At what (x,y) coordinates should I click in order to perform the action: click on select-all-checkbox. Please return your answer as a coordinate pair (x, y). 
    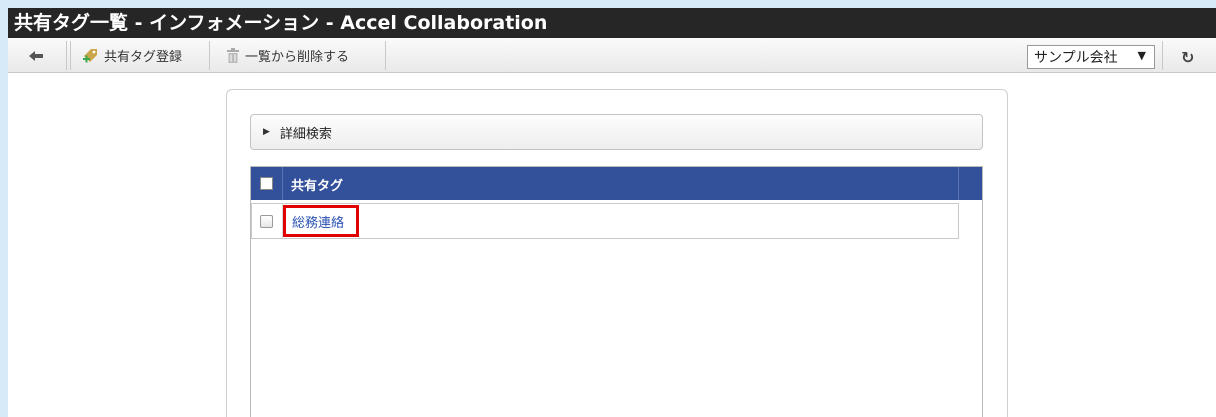
    Looking at the image, I should click on (266, 183).